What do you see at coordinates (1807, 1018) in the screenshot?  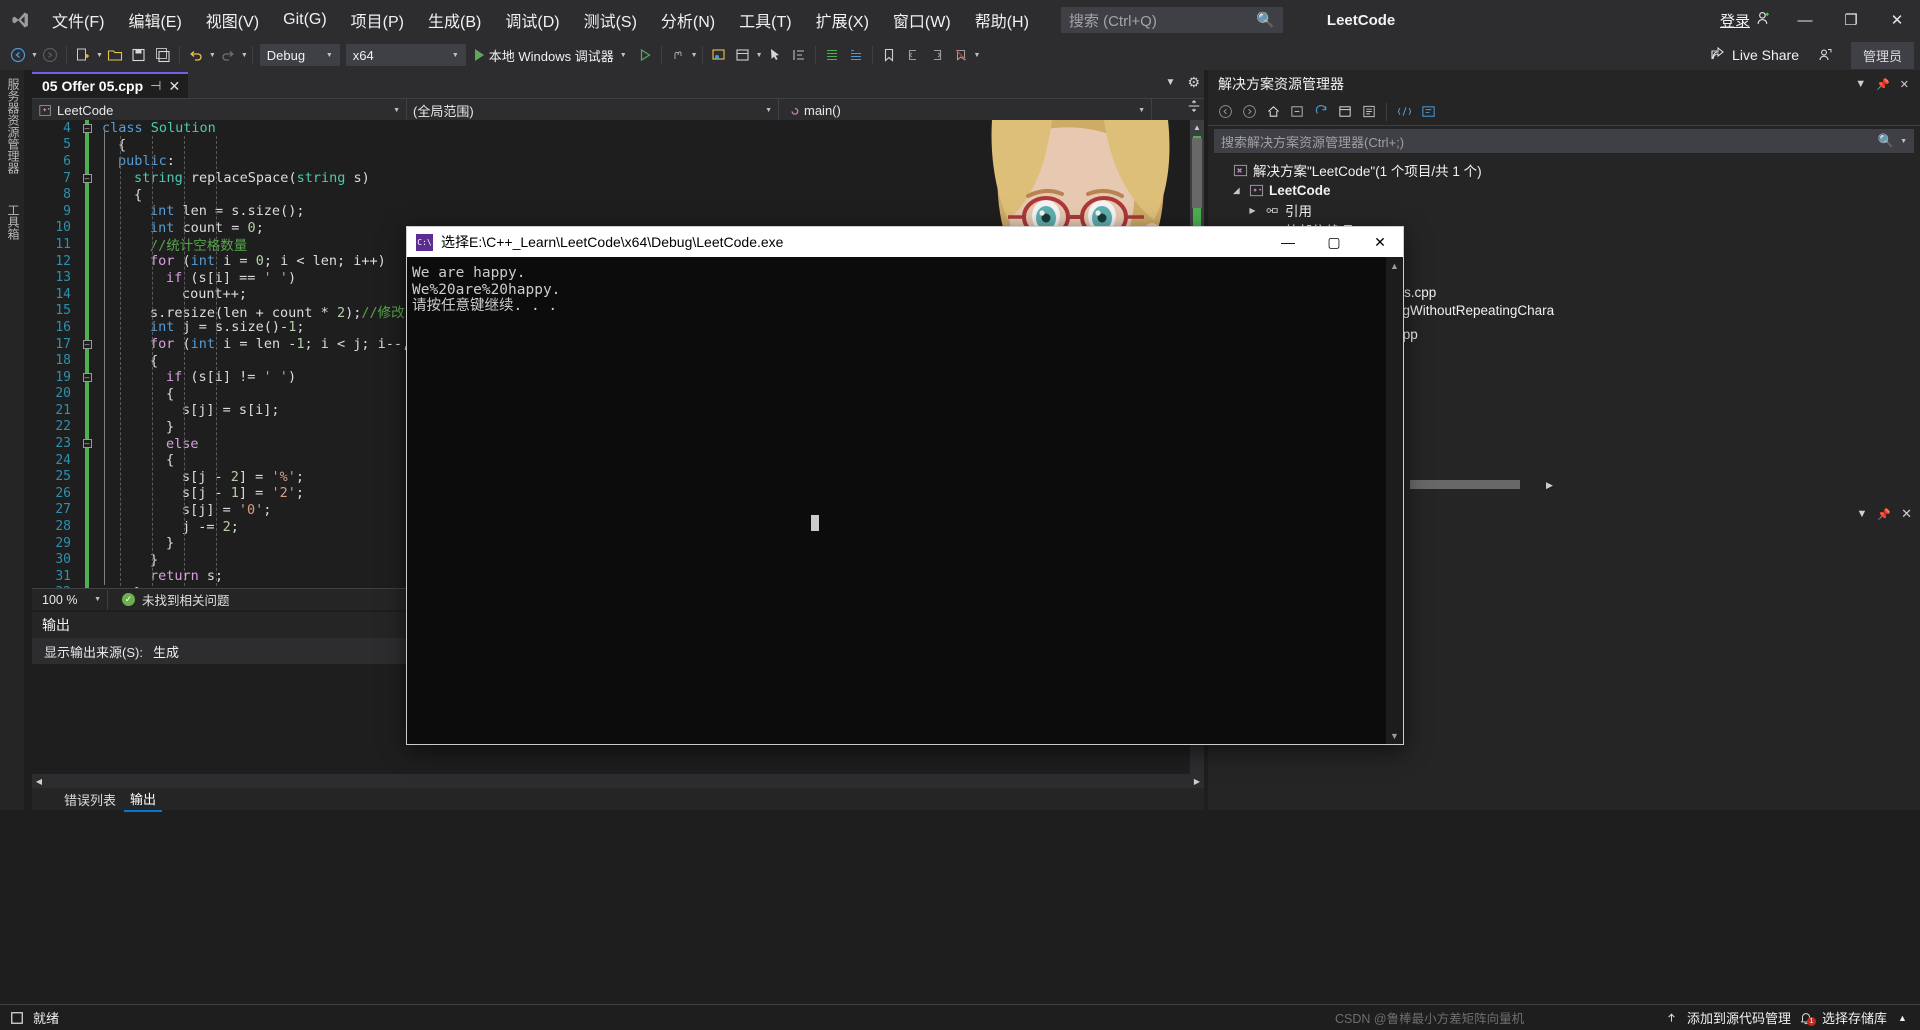 I see `bell-icon: 1` at bounding box center [1807, 1018].